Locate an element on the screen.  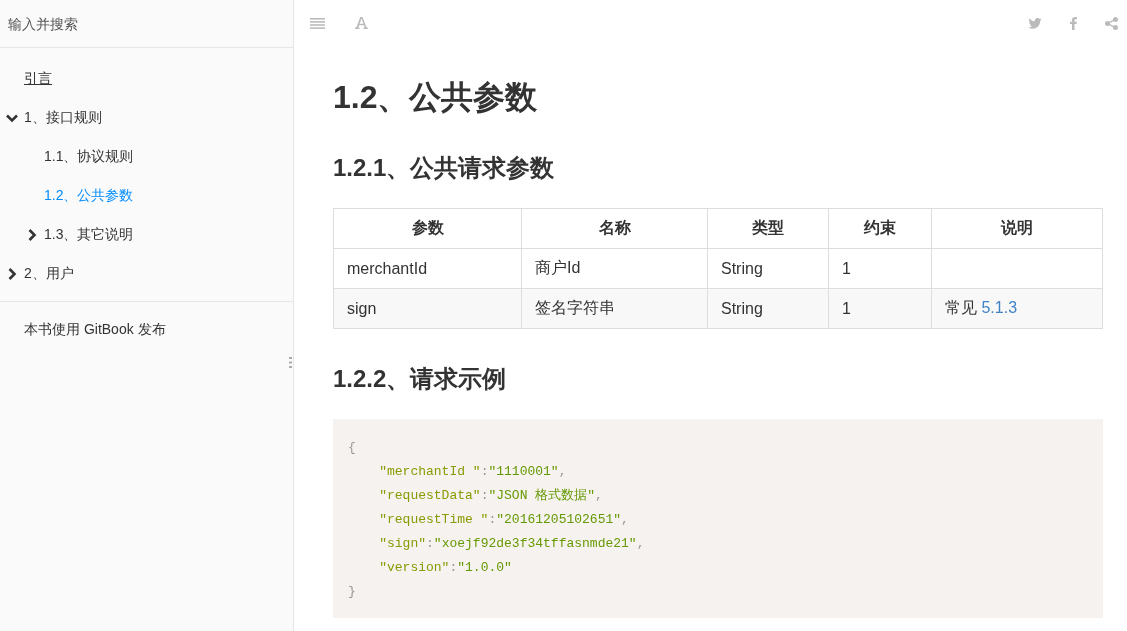
nav-link: 2、用户 is located at coordinates (49, 273).